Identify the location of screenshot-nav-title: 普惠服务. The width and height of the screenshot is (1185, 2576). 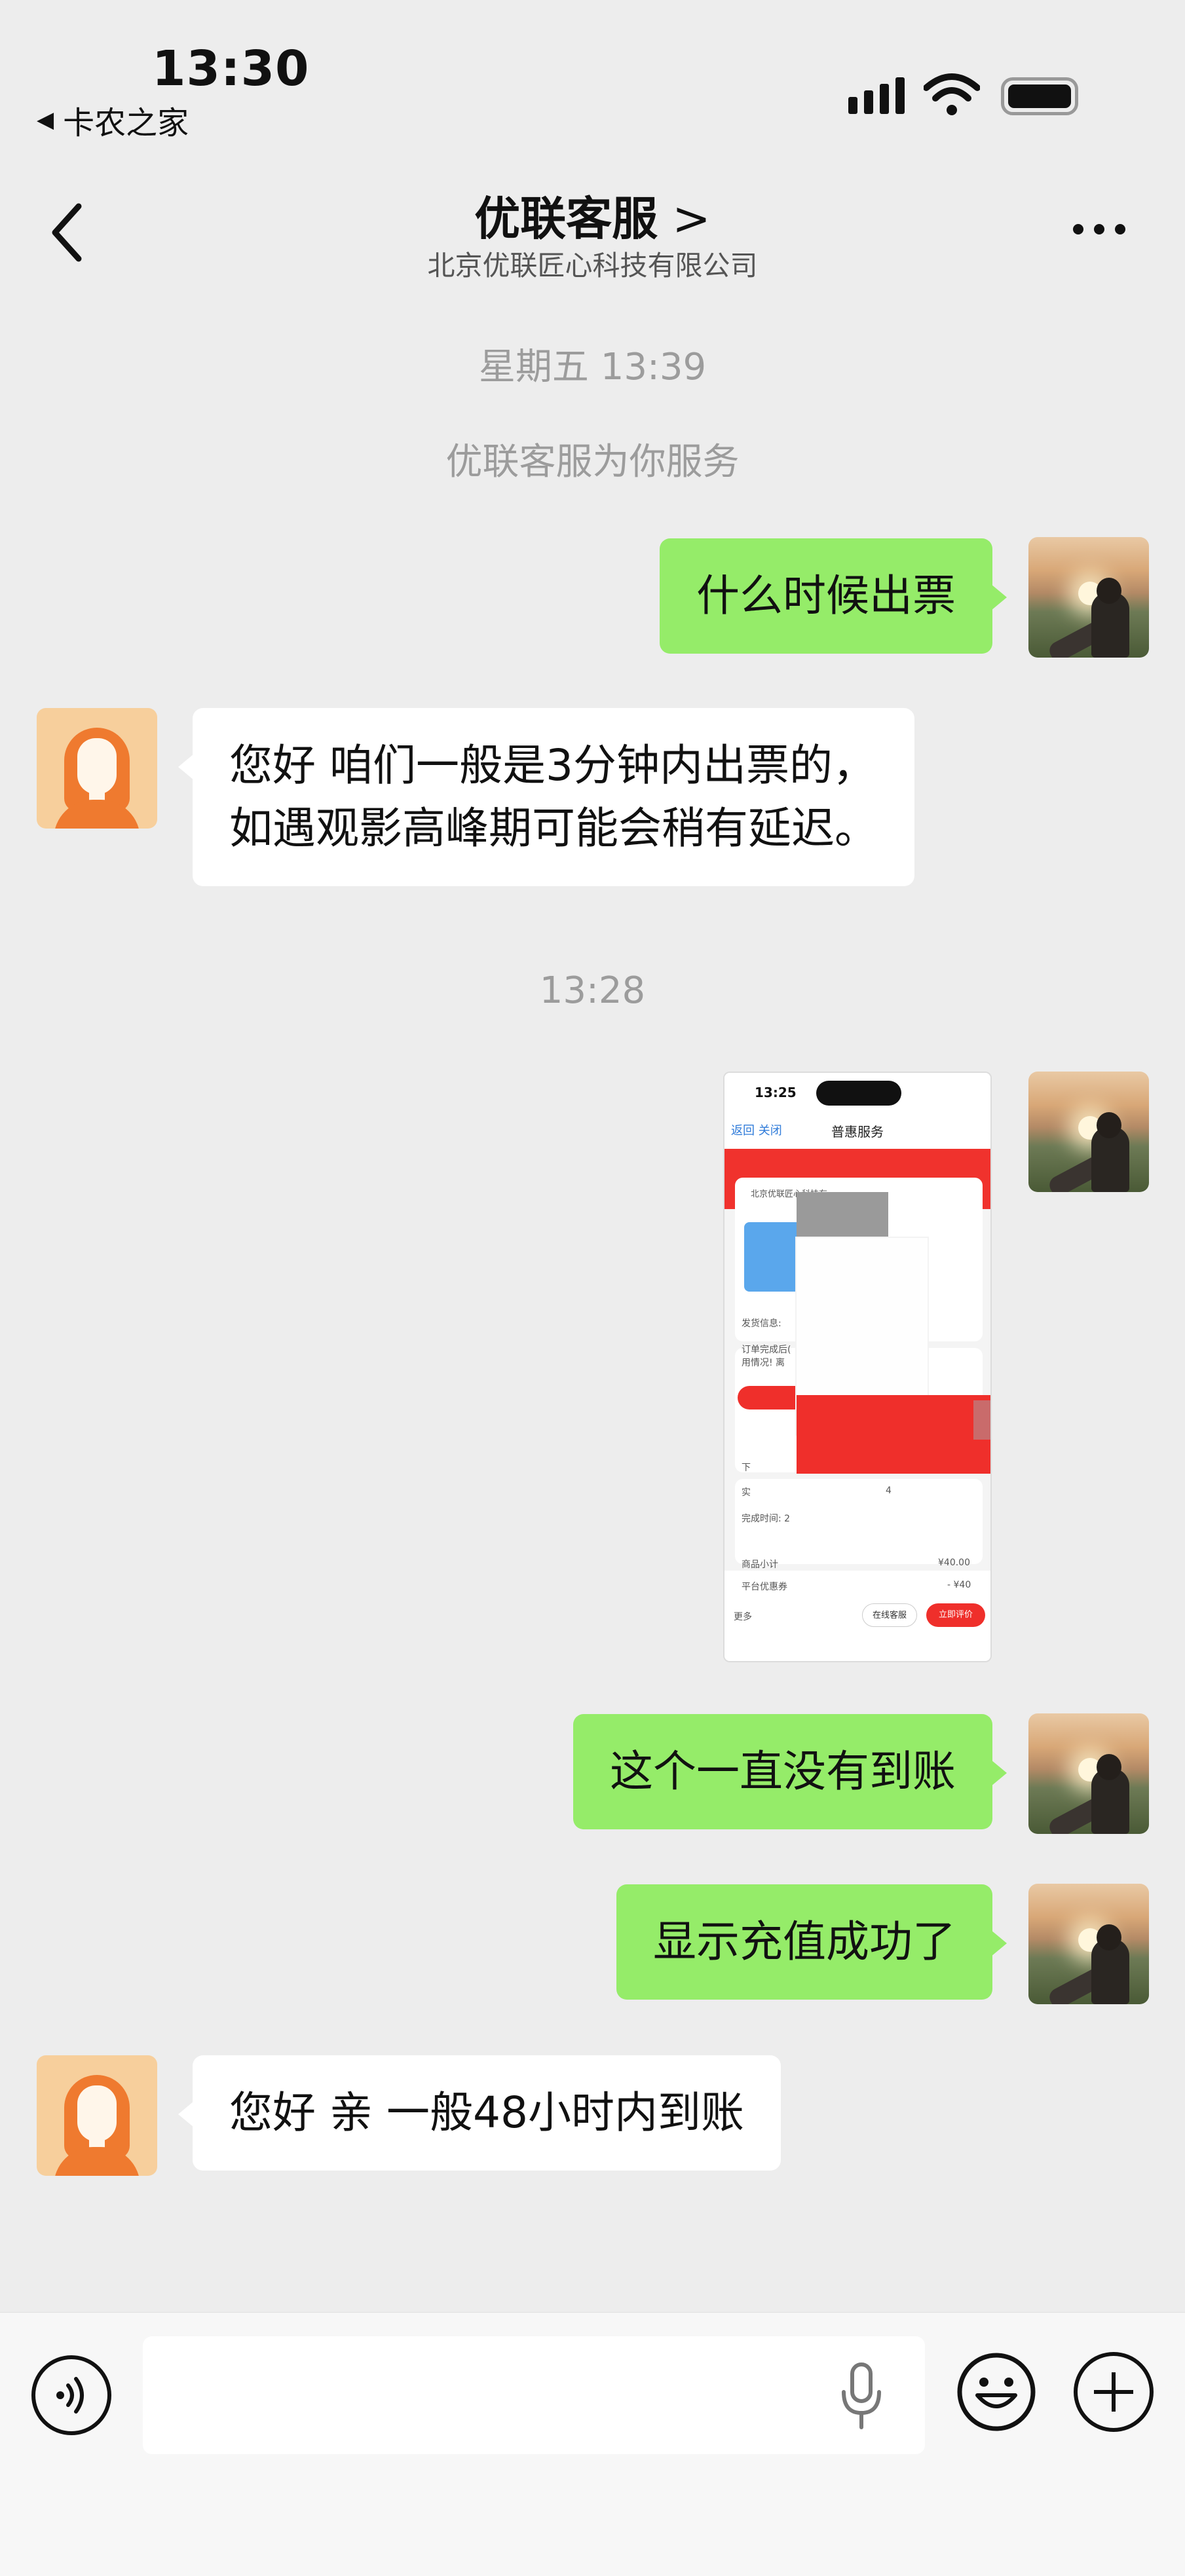
(857, 1132).